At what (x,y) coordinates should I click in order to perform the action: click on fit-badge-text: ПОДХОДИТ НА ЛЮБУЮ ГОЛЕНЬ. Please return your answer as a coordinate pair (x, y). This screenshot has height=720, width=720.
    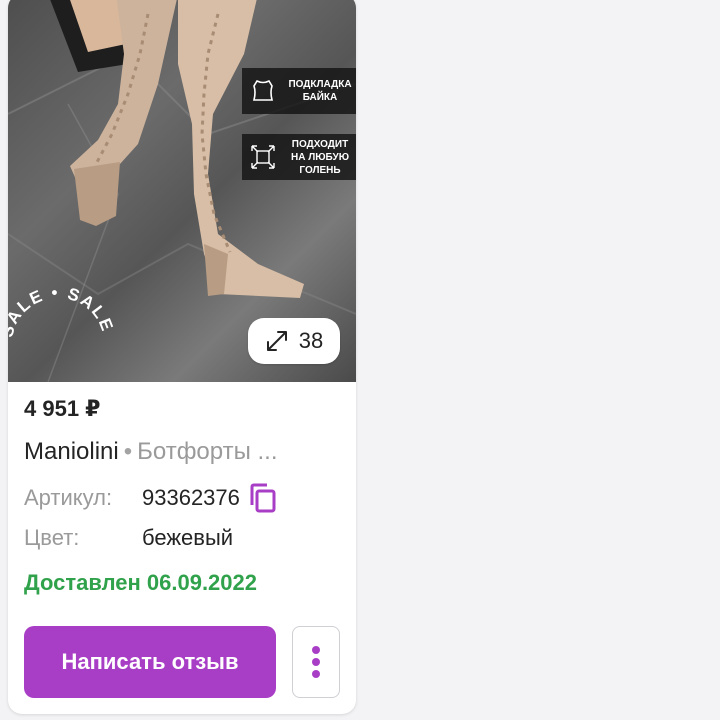
    Looking at the image, I should click on (320, 157).